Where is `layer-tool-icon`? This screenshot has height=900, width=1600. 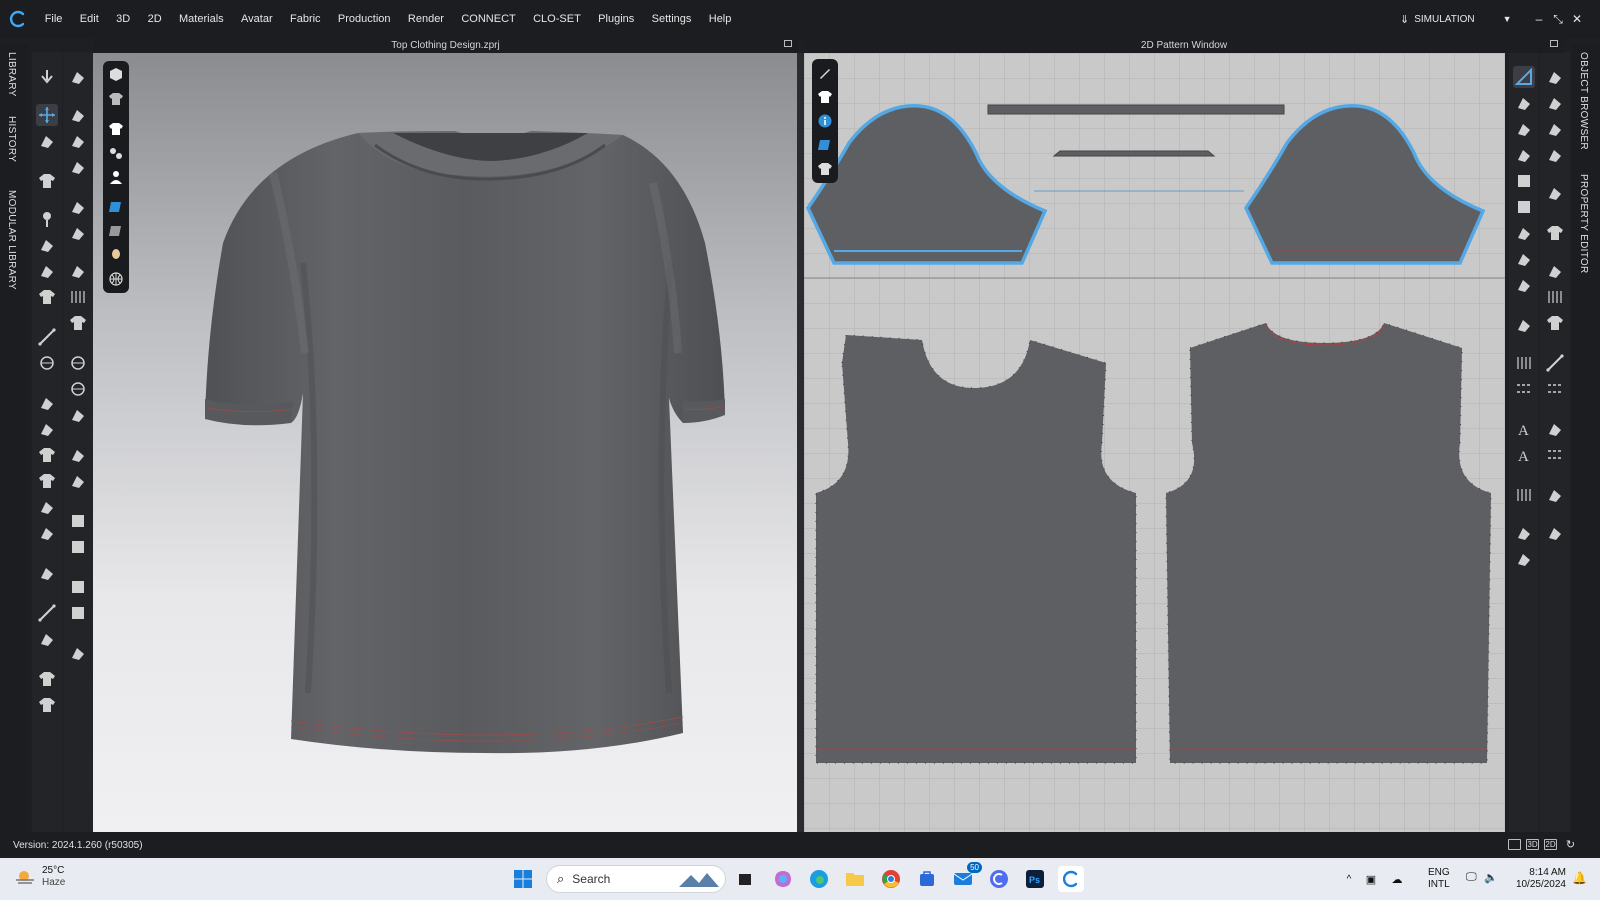 layer-tool-icon is located at coordinates (78, 587).